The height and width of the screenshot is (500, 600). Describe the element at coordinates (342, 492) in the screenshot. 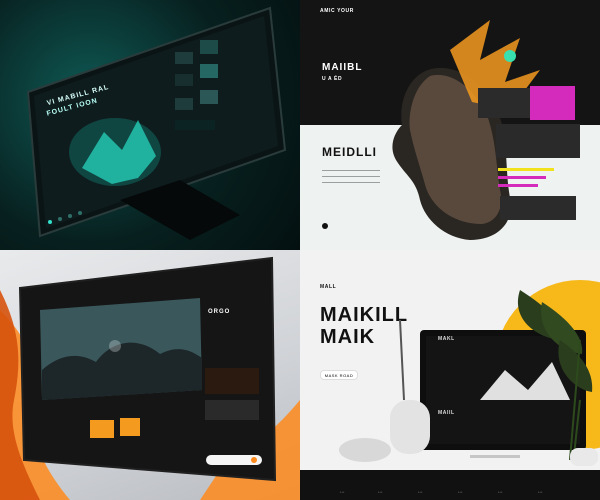

I see `footer-item-1: •••` at that location.